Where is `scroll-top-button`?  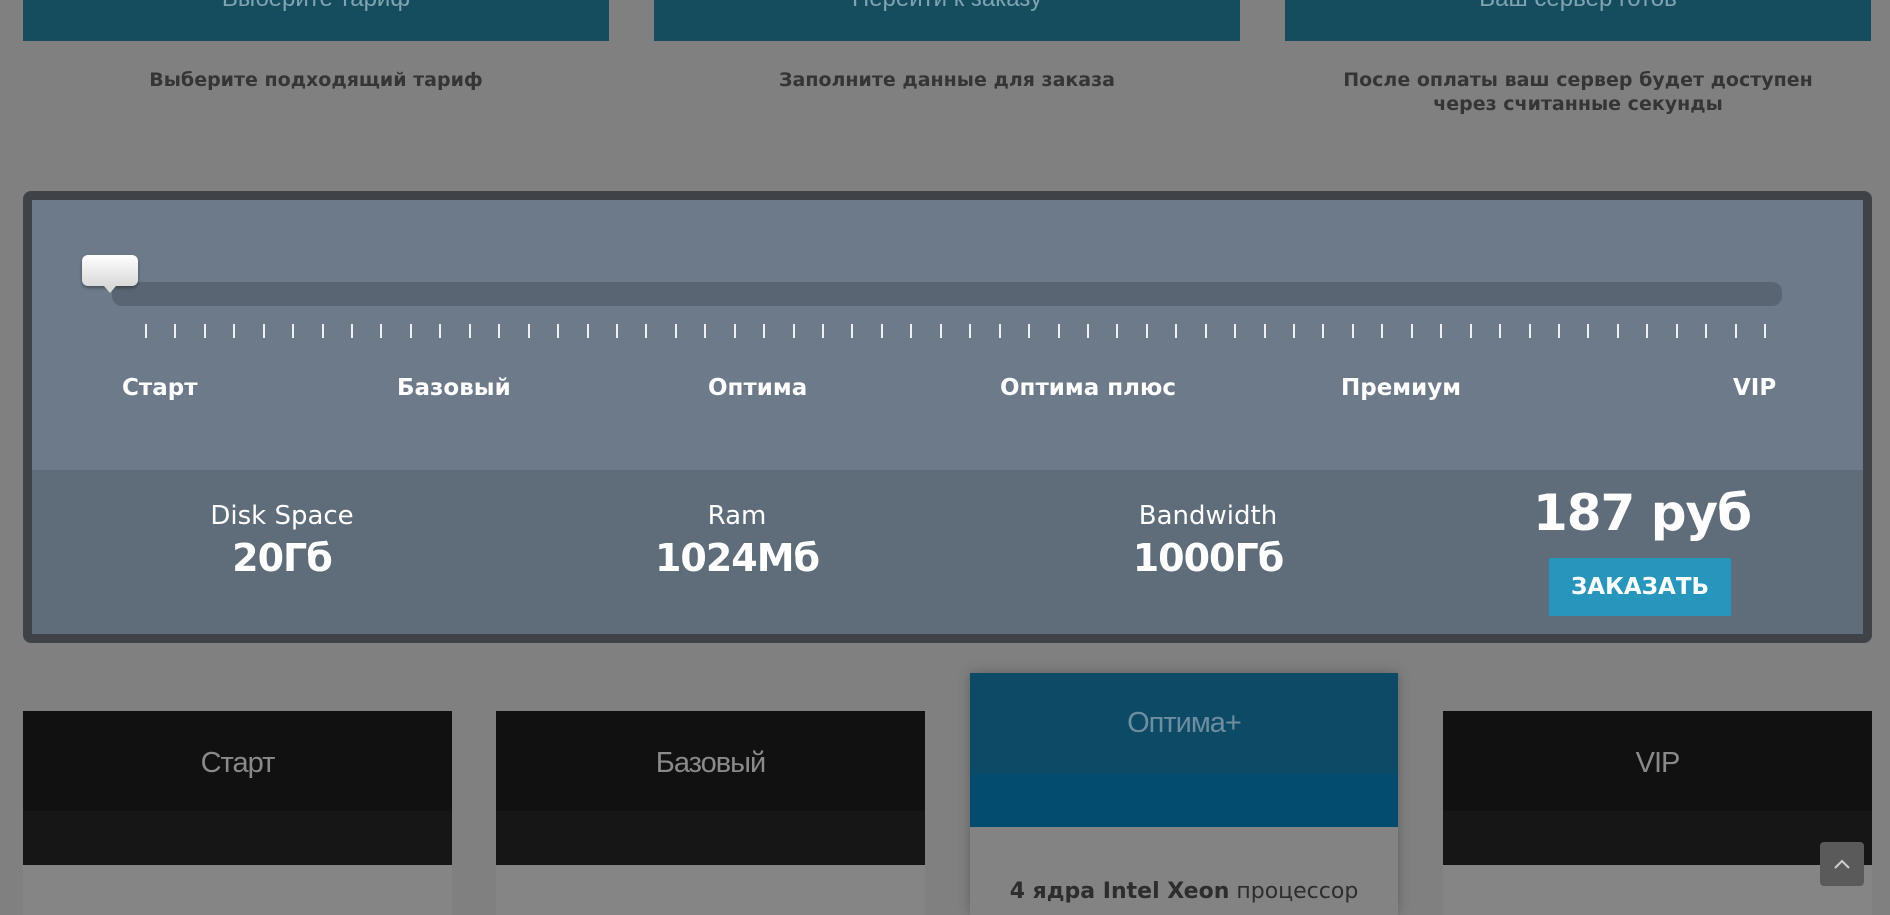
scroll-top-button is located at coordinates (1842, 864).